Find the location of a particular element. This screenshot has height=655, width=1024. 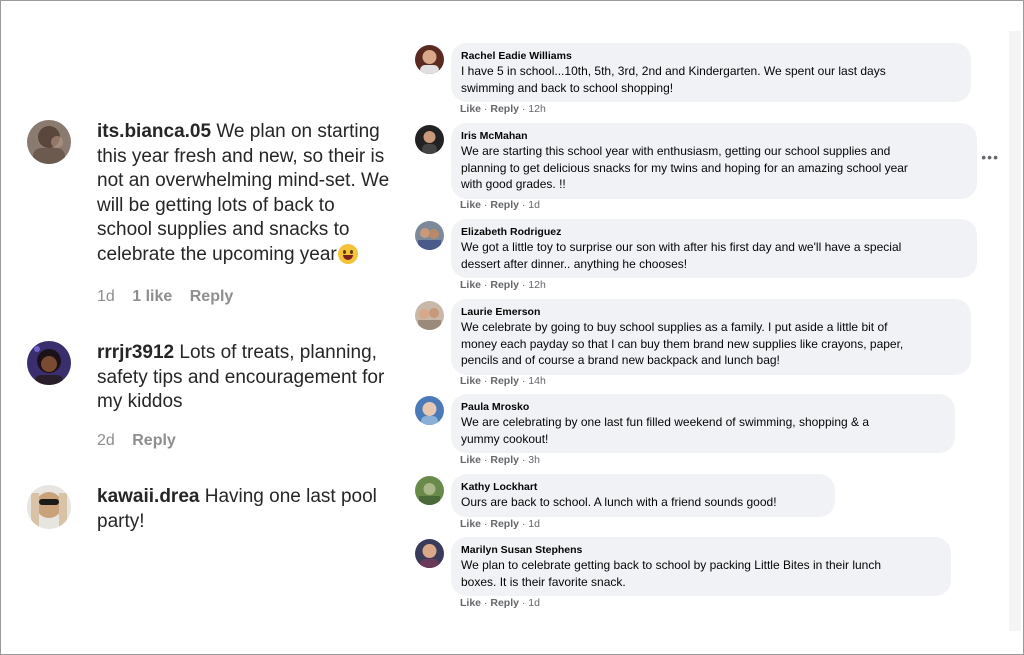

ig-comment-meta: 2d Reply is located at coordinates (143, 441).